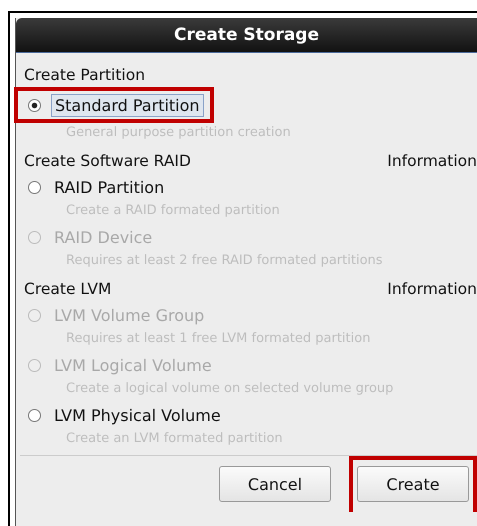 This screenshot has height=526, width=477. I want to click on option-label: RAID Partition, so click(109, 187).